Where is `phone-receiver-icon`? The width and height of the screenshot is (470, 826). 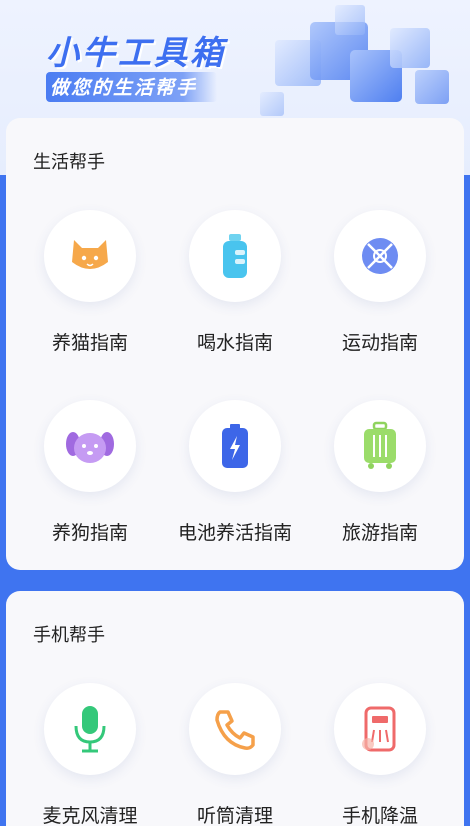
phone-receiver-icon is located at coordinates (235, 730).